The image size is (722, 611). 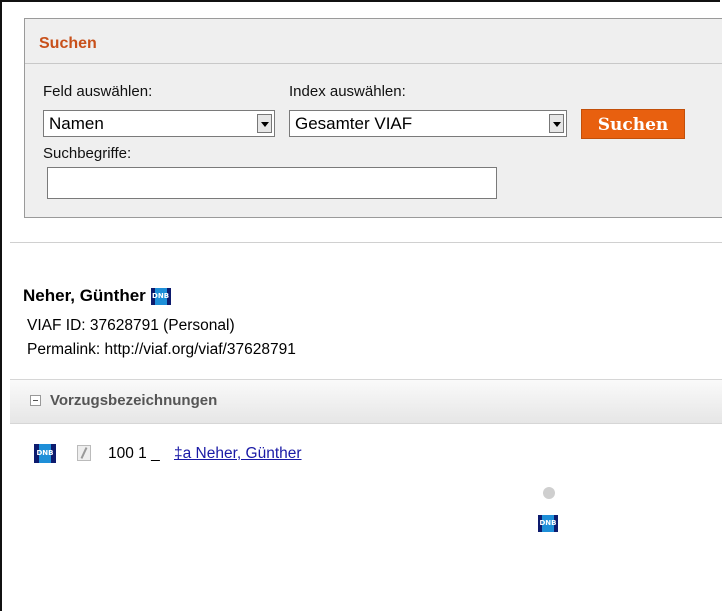 What do you see at coordinates (347, 91) in the screenshot?
I see `index-select-label: Index auswählen:` at bounding box center [347, 91].